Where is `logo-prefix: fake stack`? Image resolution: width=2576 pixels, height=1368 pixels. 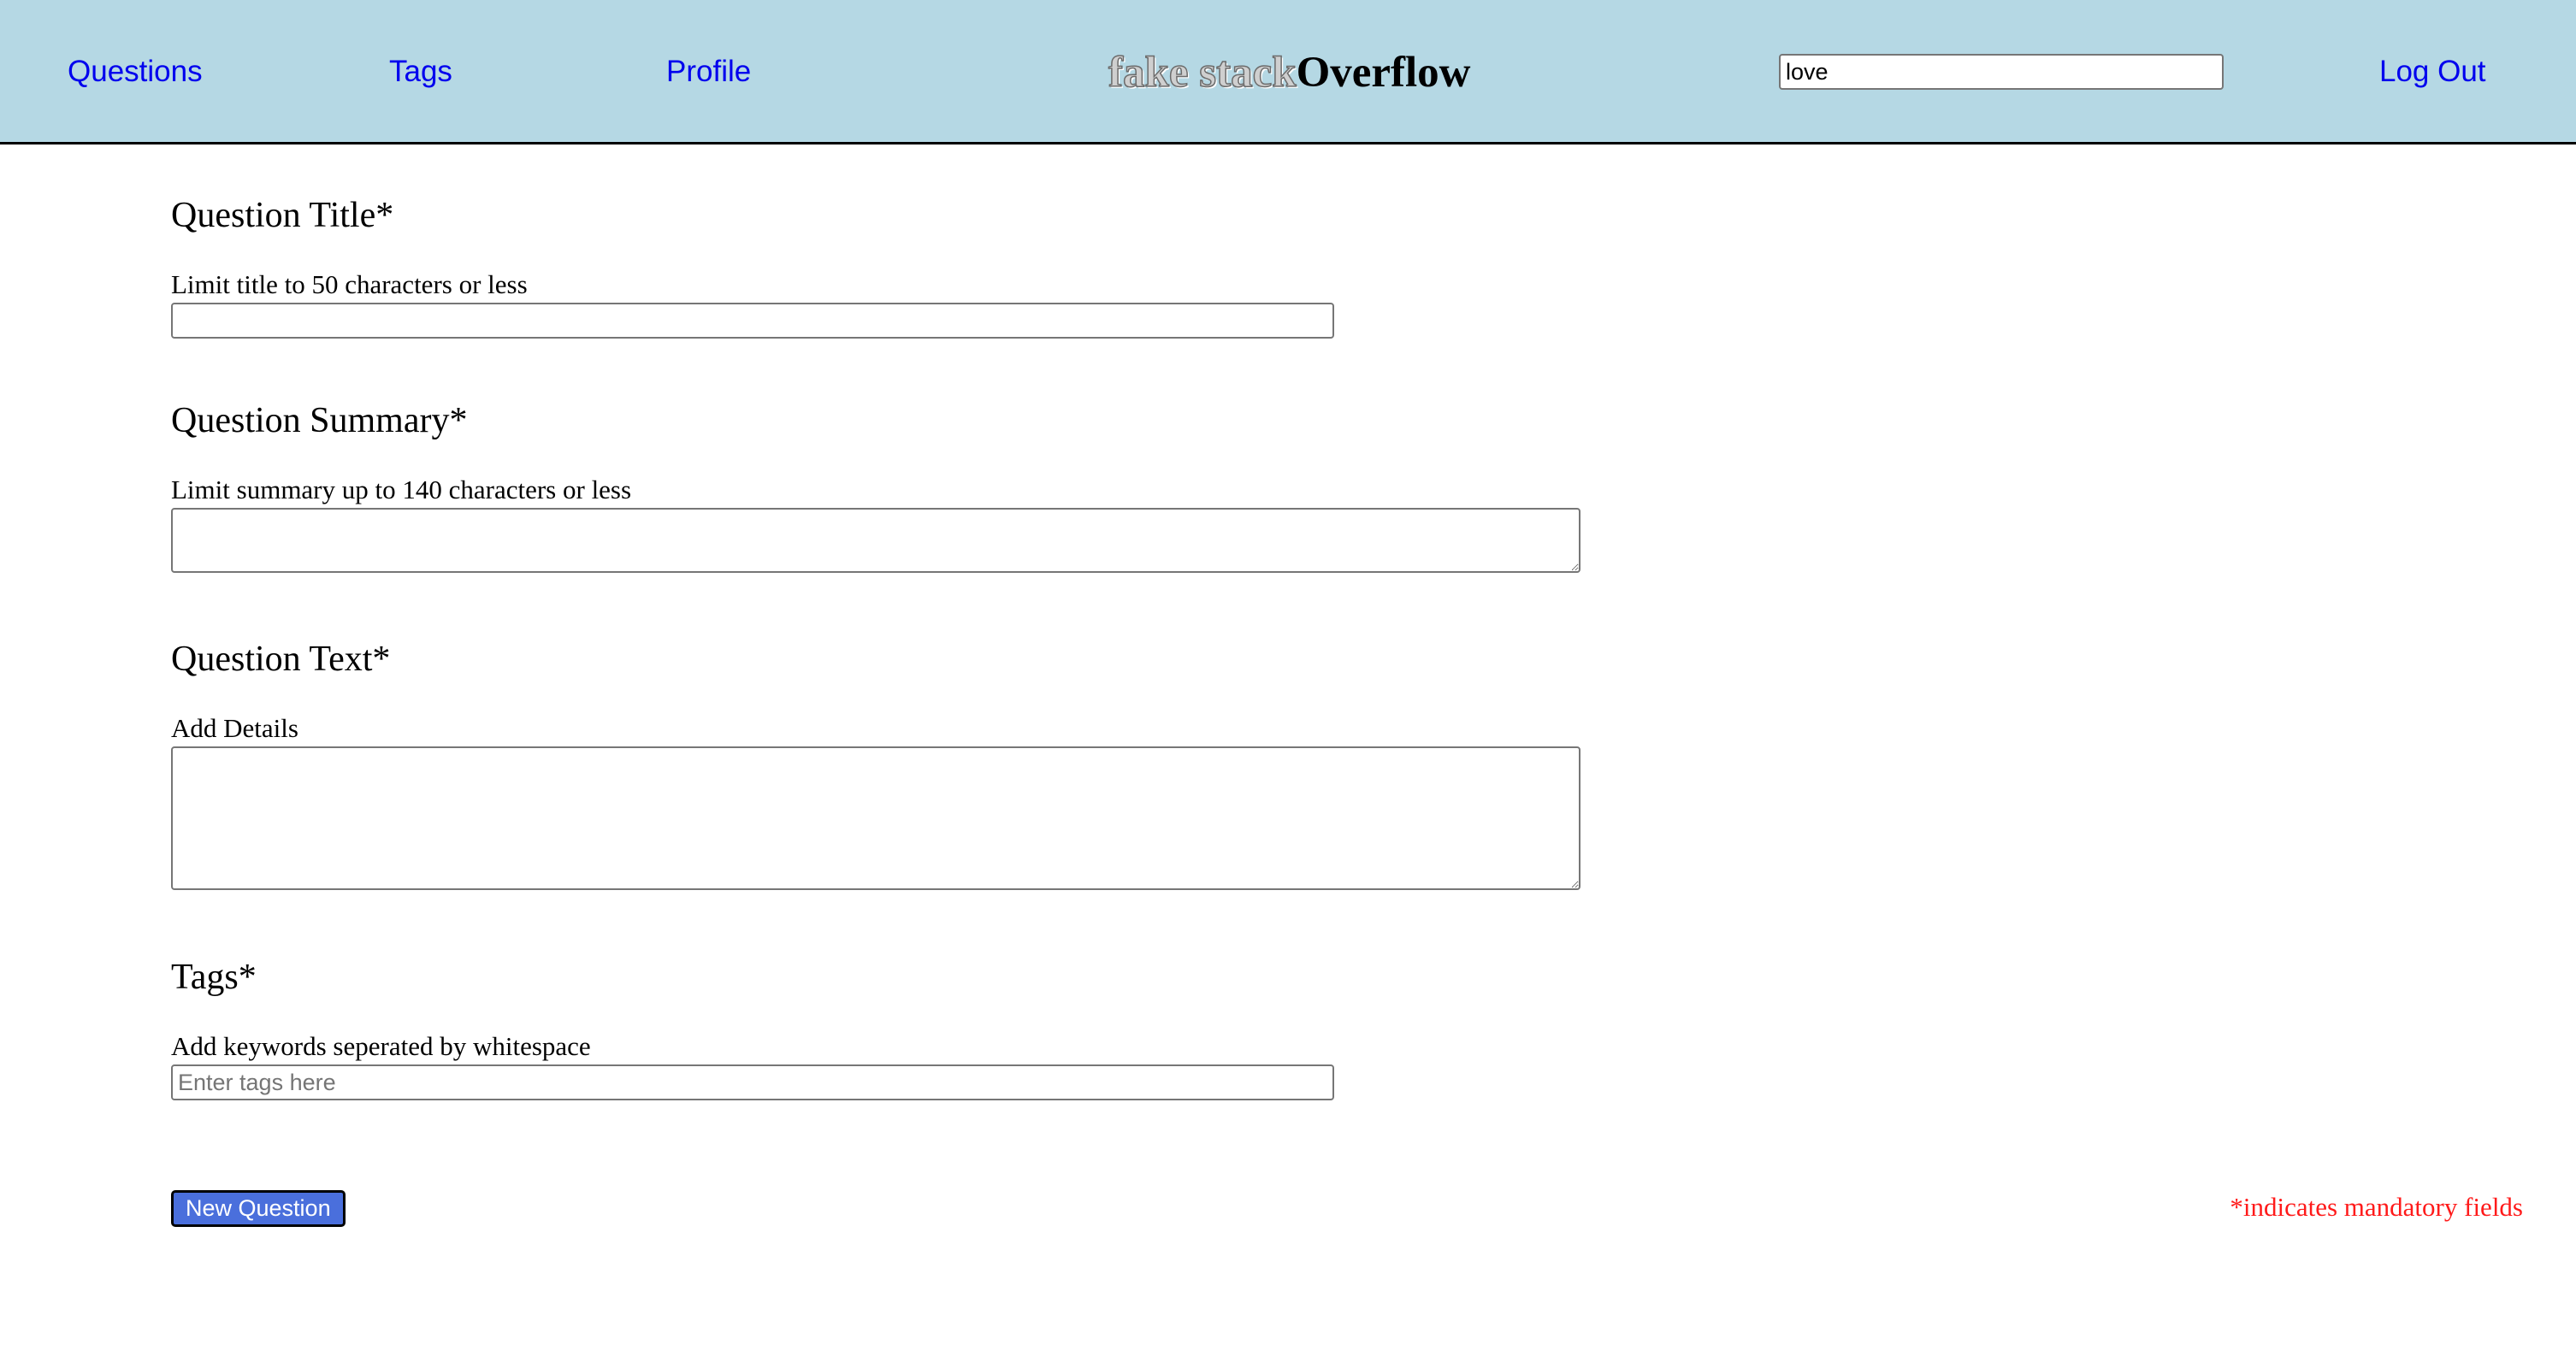
logo-prefix: fake stack is located at coordinates (1202, 72).